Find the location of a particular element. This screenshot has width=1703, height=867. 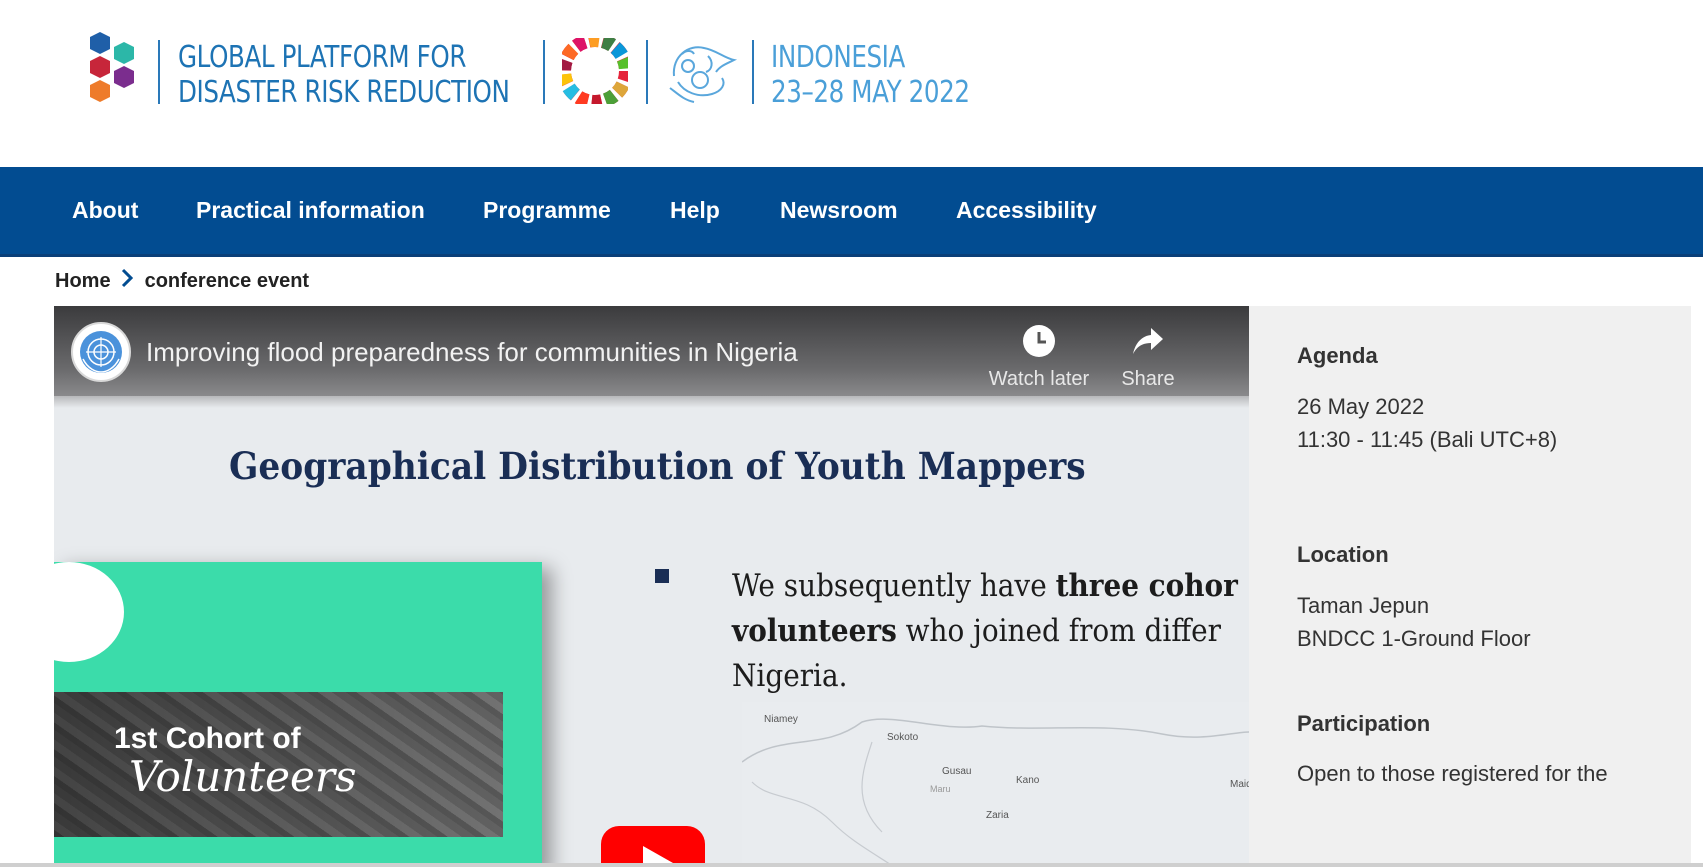

event-location: INDONESIA is located at coordinates (838, 57).